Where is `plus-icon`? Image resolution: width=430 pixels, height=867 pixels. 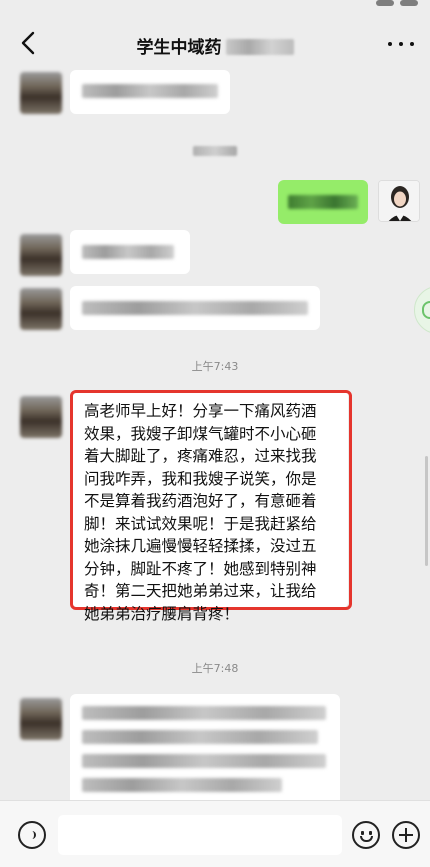 plus-icon is located at coordinates (406, 835).